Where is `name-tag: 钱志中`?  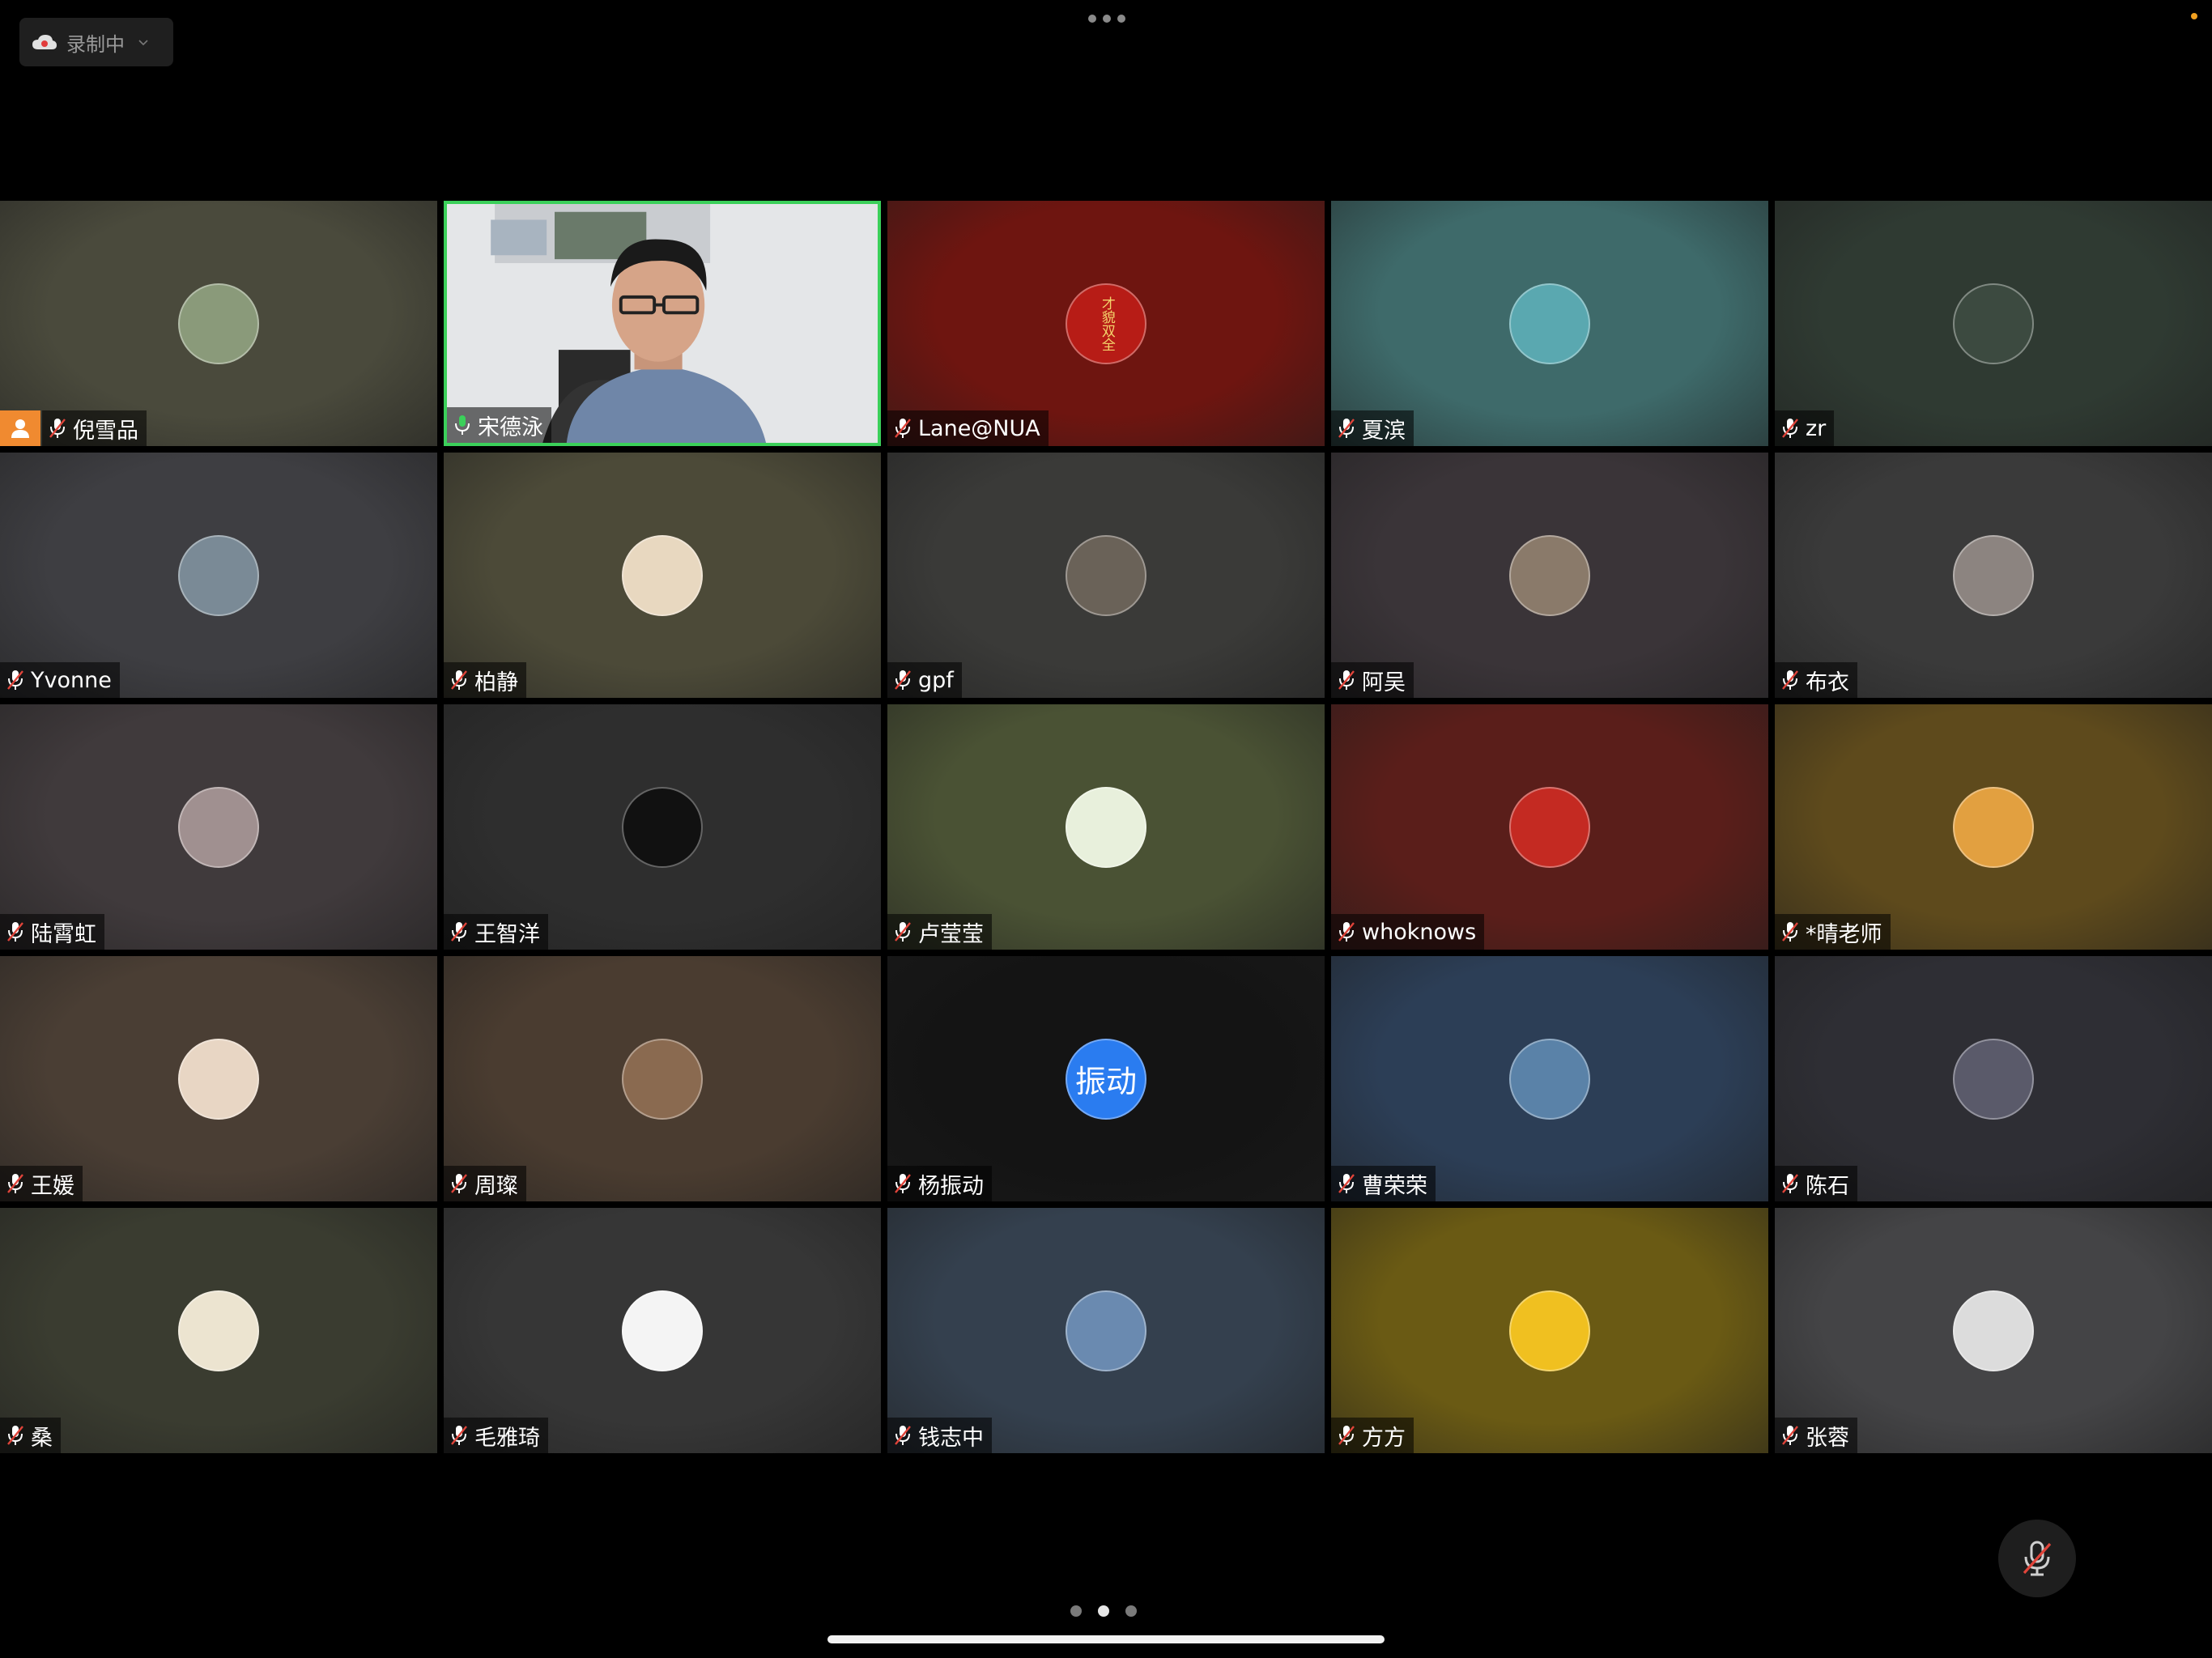 name-tag: 钱志中 is located at coordinates (940, 1435).